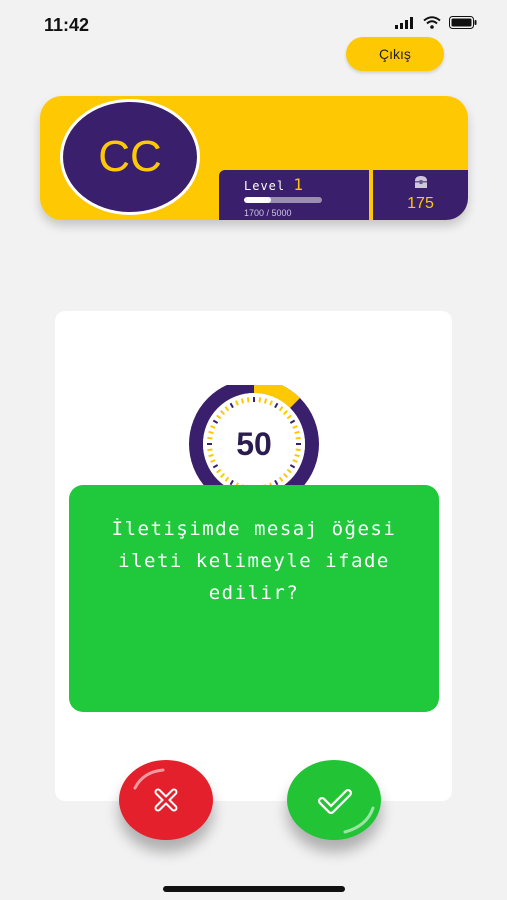 The width and height of the screenshot is (507, 900). What do you see at coordinates (254, 158) in the screenshot?
I see `profile-card: CC Level 1 1700 / 5000 175` at bounding box center [254, 158].